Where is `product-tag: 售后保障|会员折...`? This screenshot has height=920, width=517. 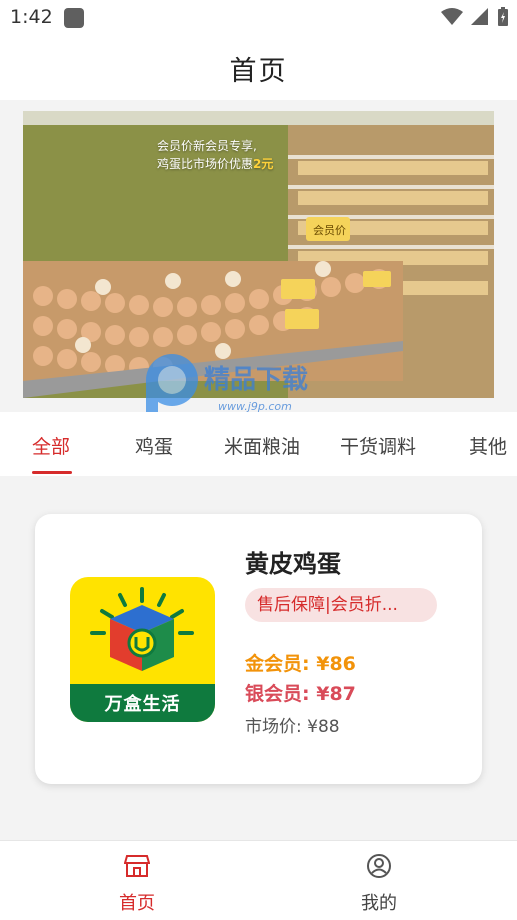
product-tag: 售后保障|会员折... is located at coordinates (341, 605).